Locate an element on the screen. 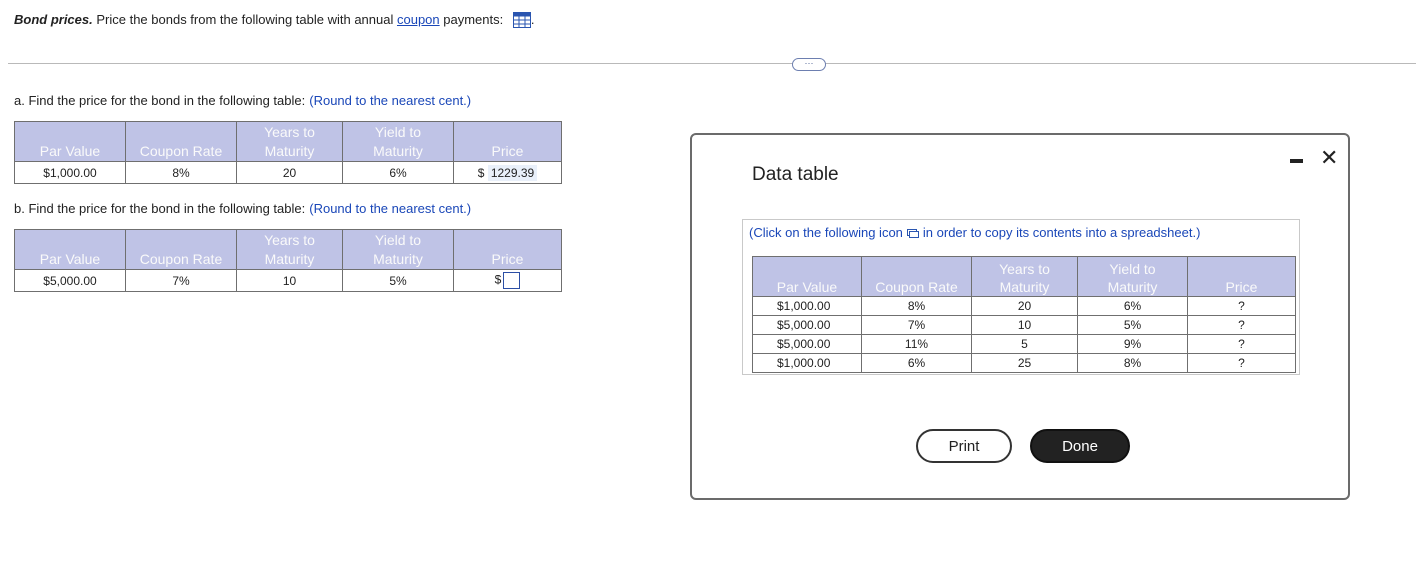 The width and height of the screenshot is (1416, 584). cell-years: 10 is located at coordinates (289, 280).